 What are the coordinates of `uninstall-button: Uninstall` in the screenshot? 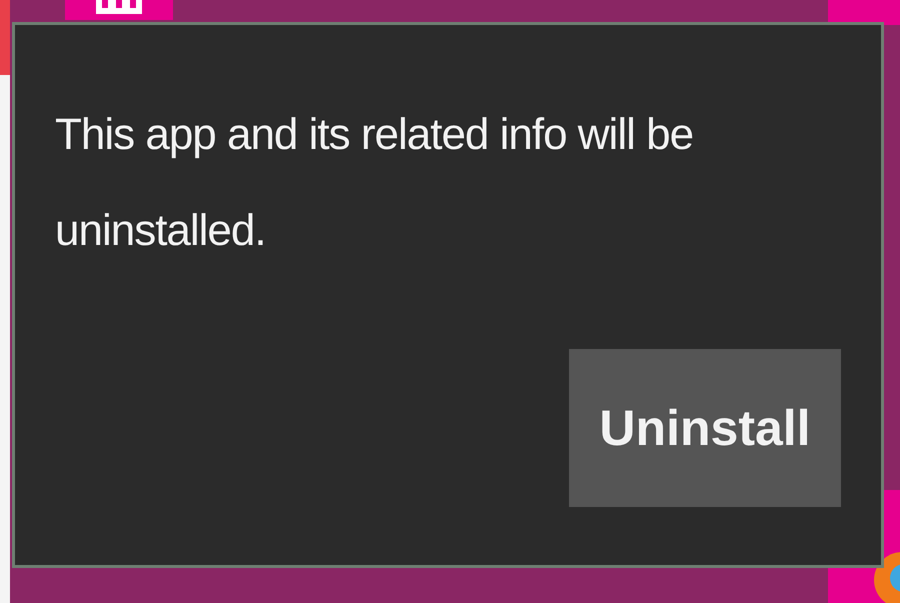 It's located at (705, 428).